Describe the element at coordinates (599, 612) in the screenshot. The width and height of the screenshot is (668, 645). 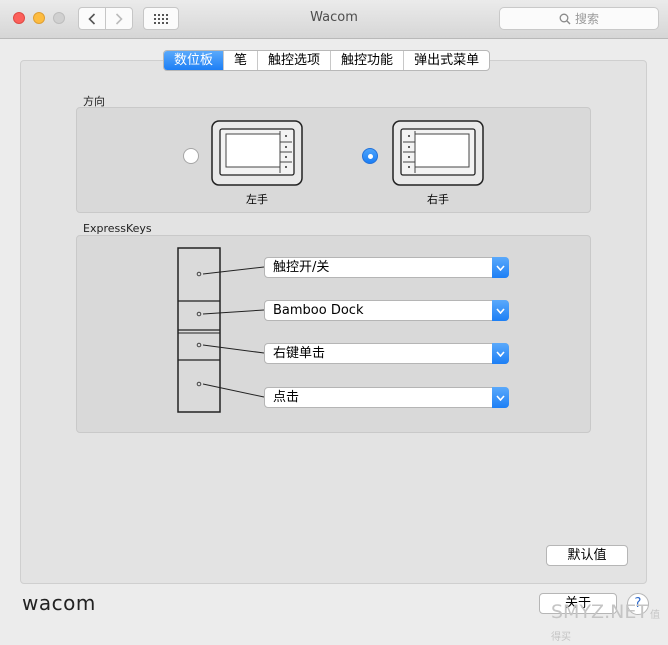
I see `watermark-text: SMYZ.NET` at that location.